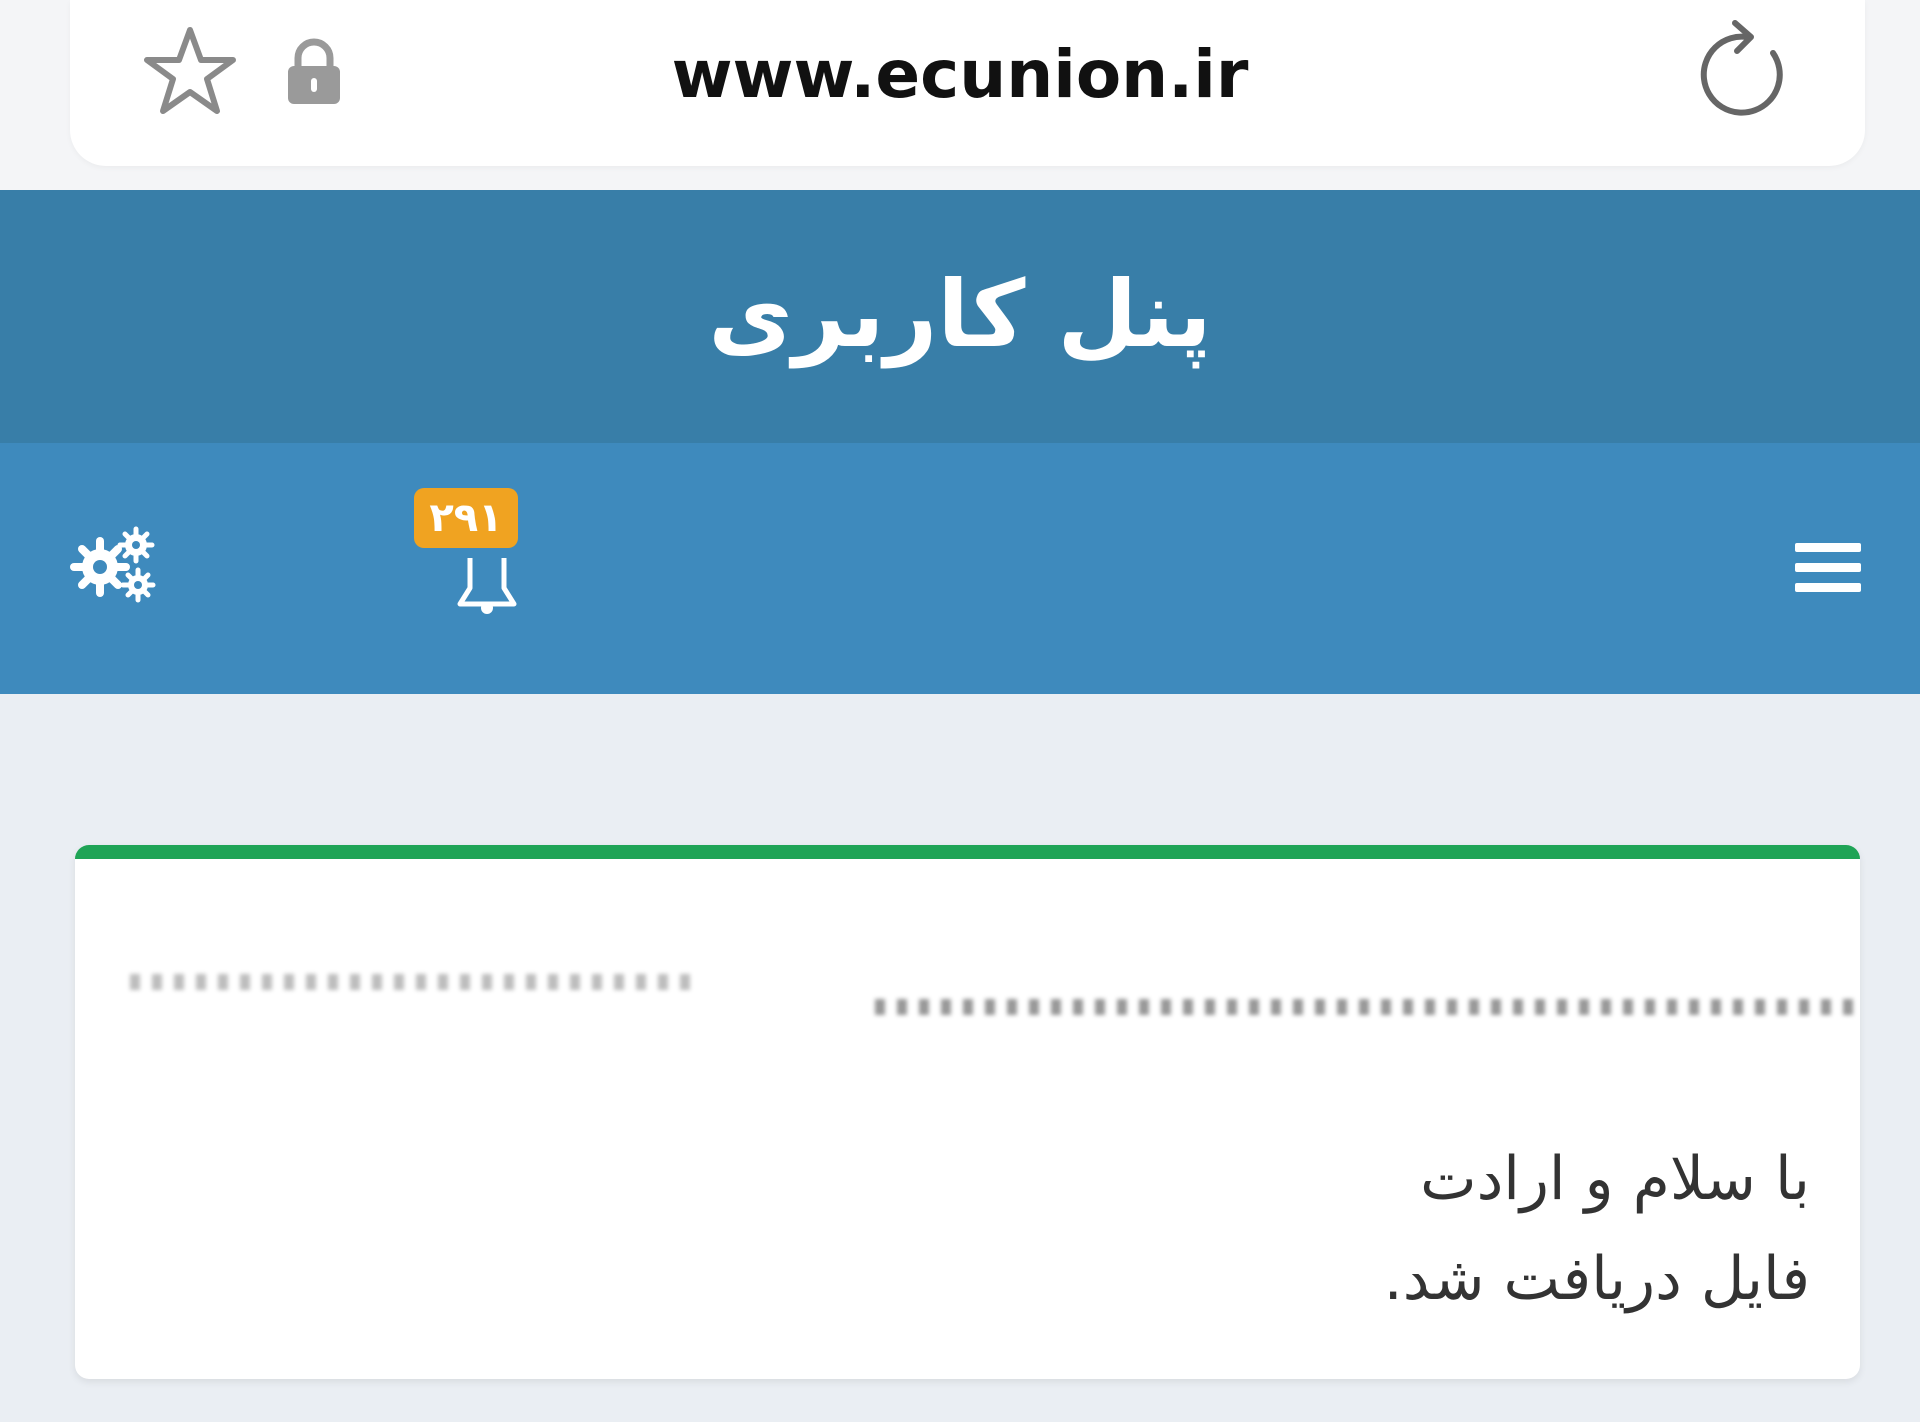 The image size is (1920, 1422). Describe the element at coordinates (960, 75) in the screenshot. I see `url-text: www.ecunion.ir` at that location.